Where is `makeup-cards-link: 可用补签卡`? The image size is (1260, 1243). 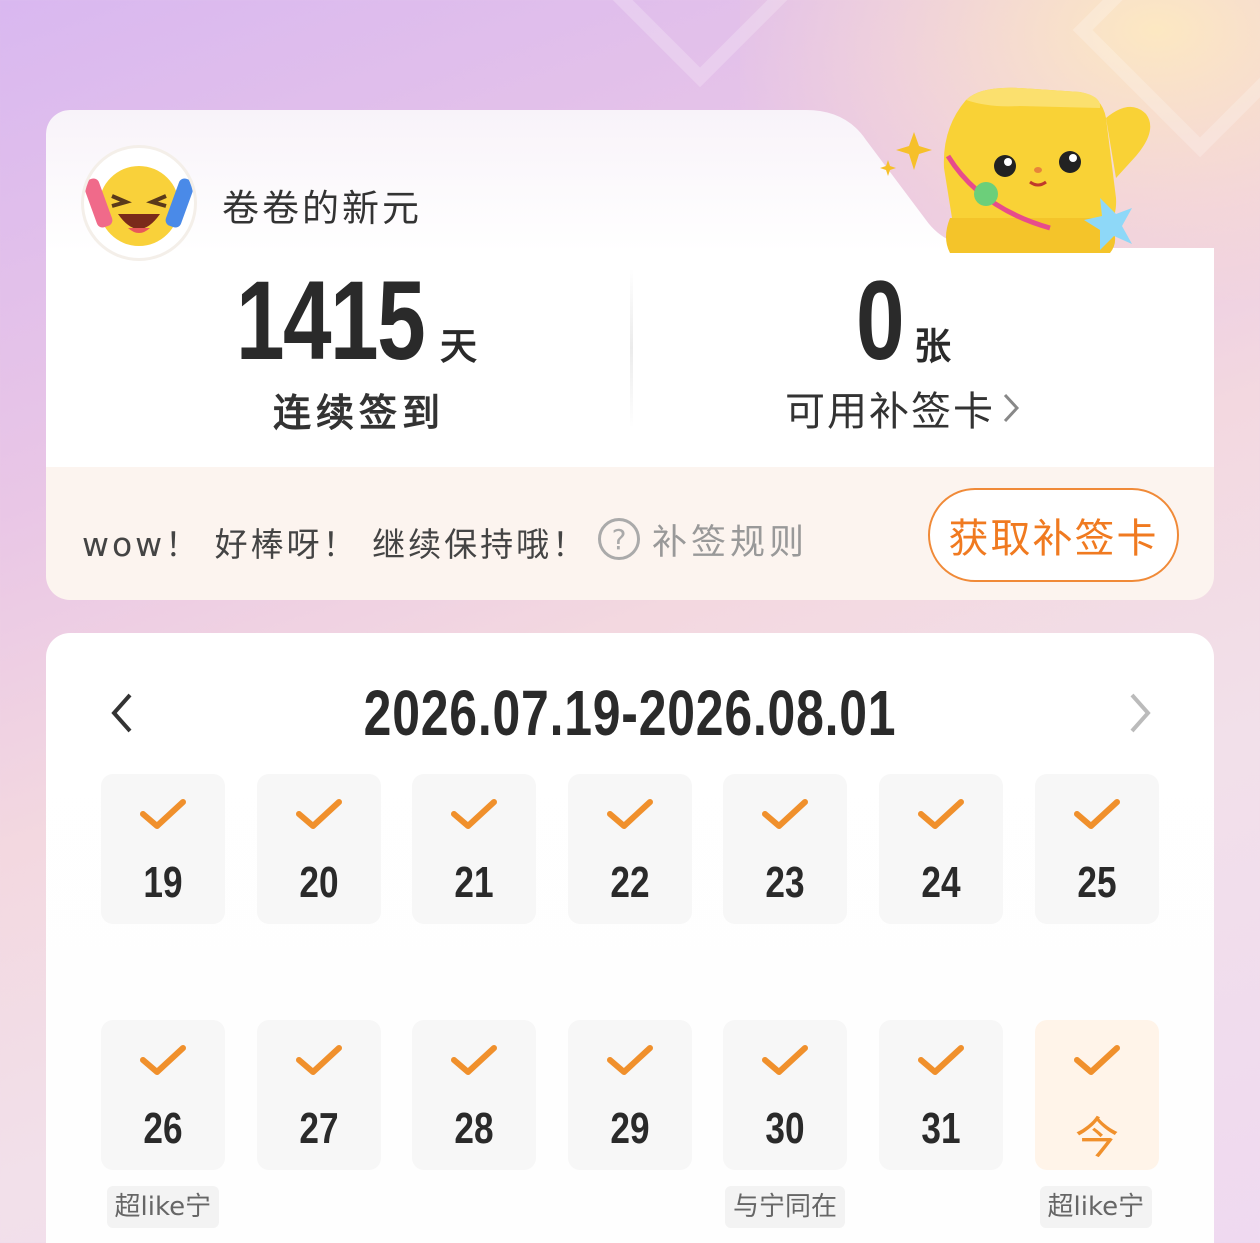 makeup-cards-link: 可用补签卡 is located at coordinates (903, 408).